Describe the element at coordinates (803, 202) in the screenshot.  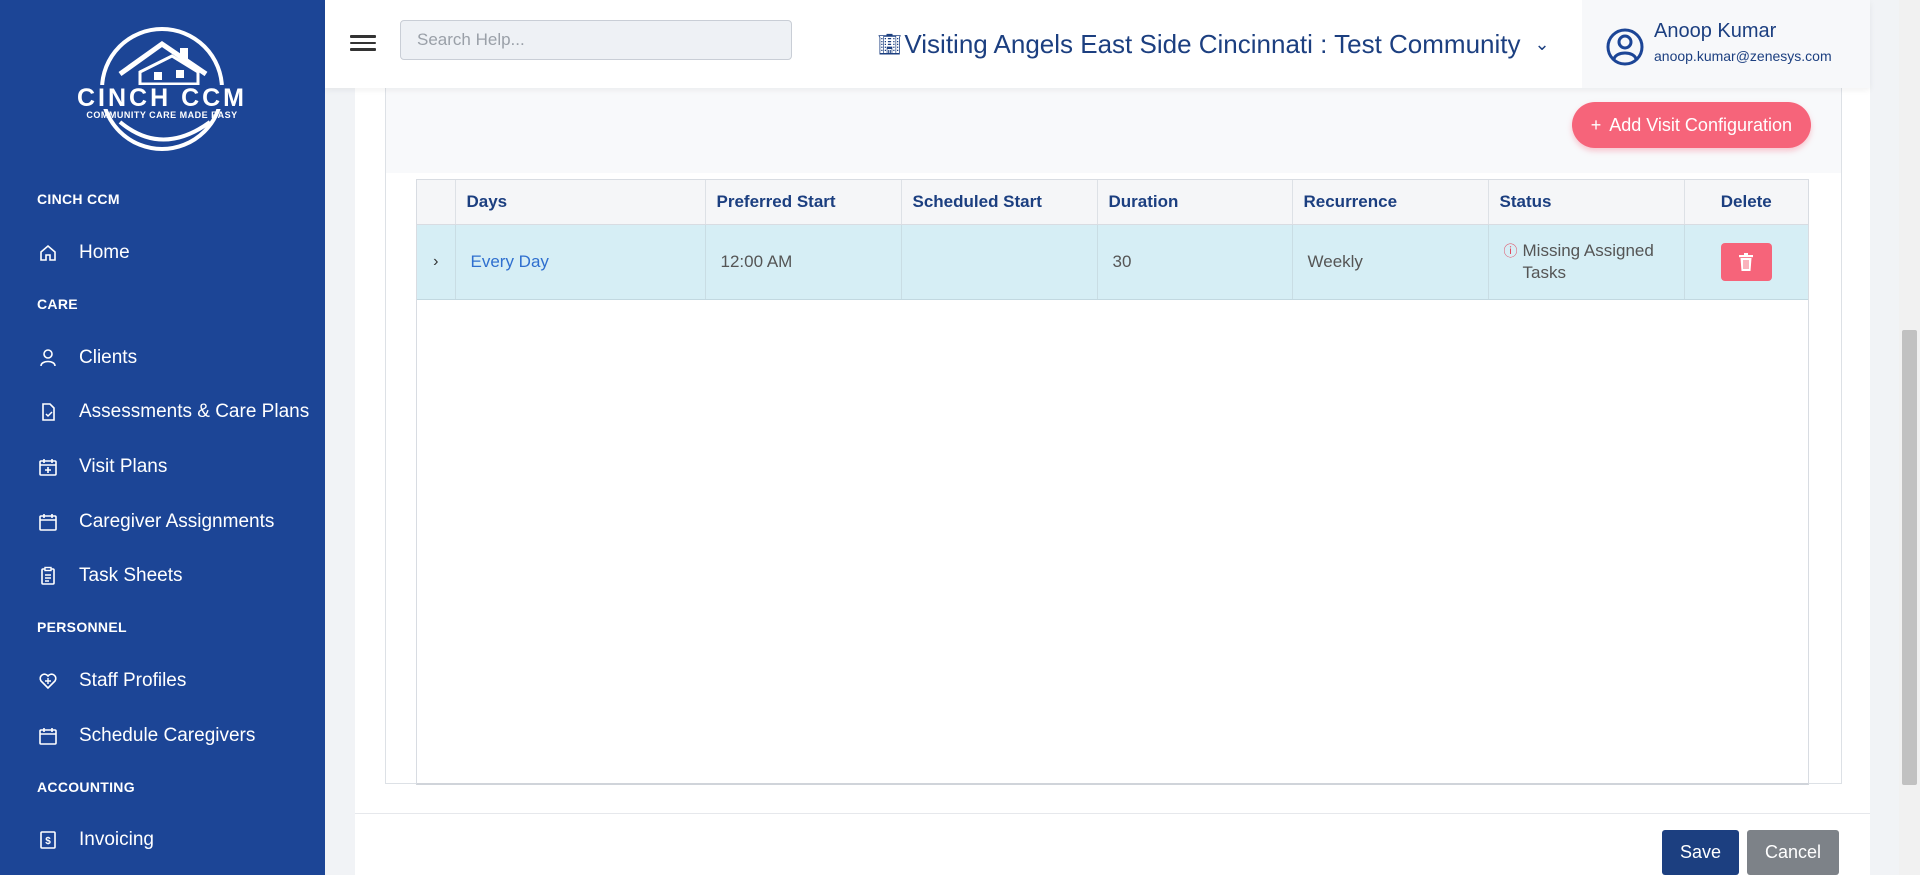
I see `column-header-preferred-start: Preferred Start` at that location.